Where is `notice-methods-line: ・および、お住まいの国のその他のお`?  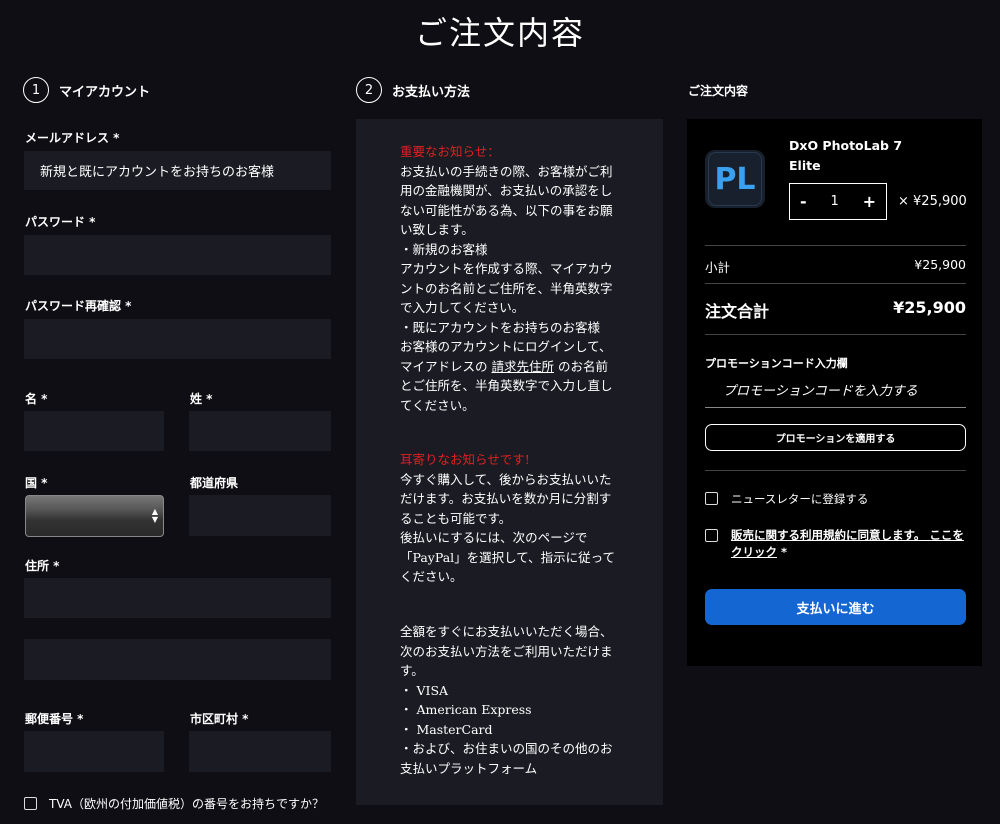
notice-methods-line: ・および、お住まいの国のその他のお is located at coordinates (506, 748).